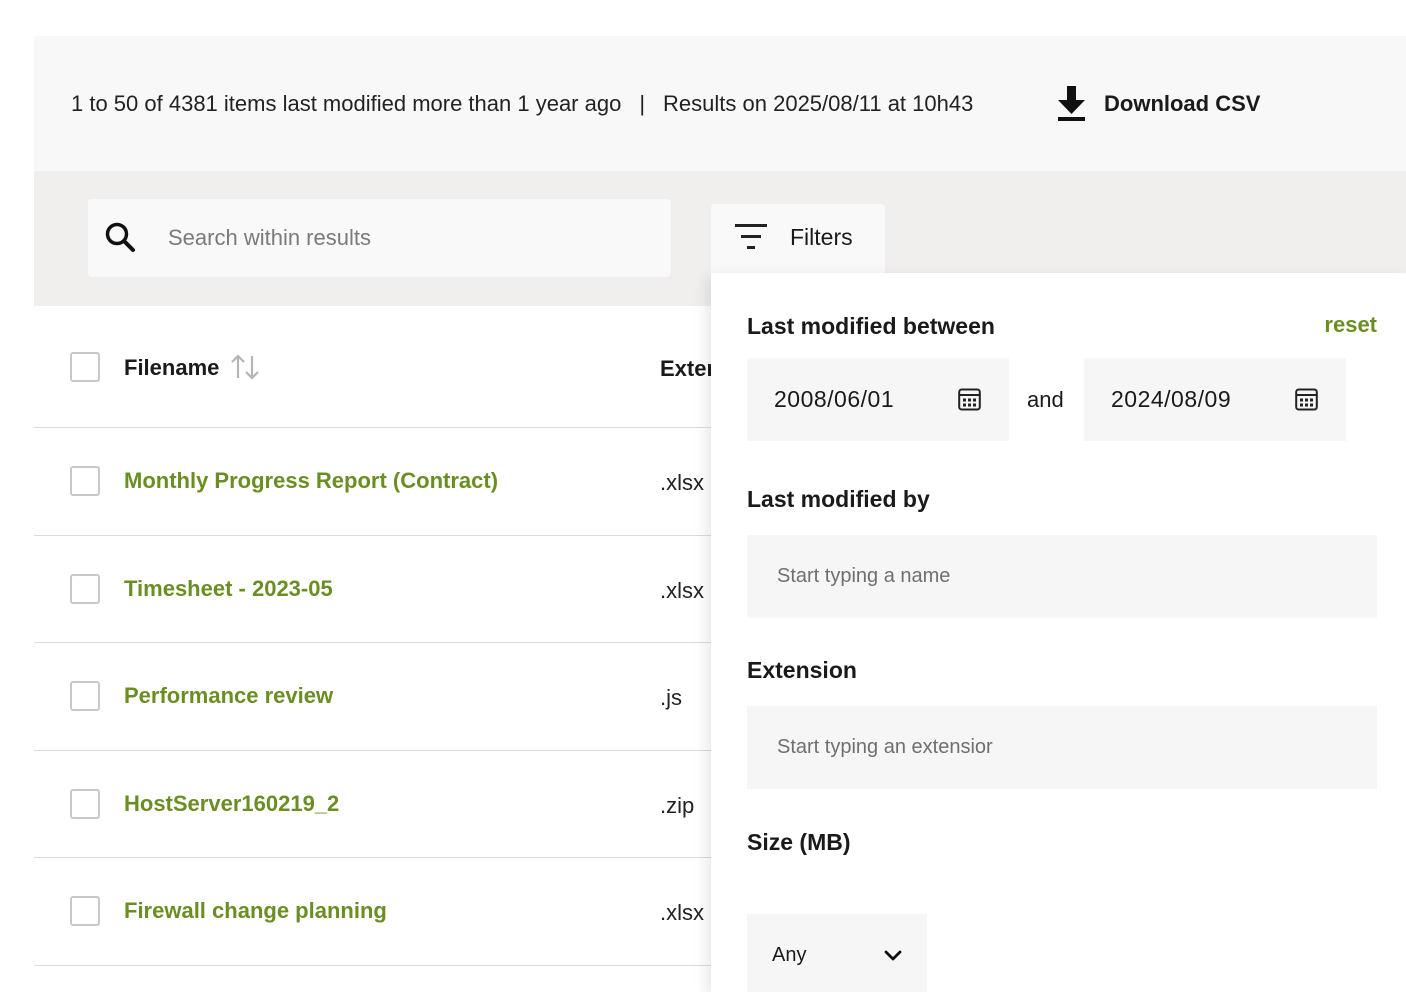  I want to click on select-all-checkbox, so click(85, 367).